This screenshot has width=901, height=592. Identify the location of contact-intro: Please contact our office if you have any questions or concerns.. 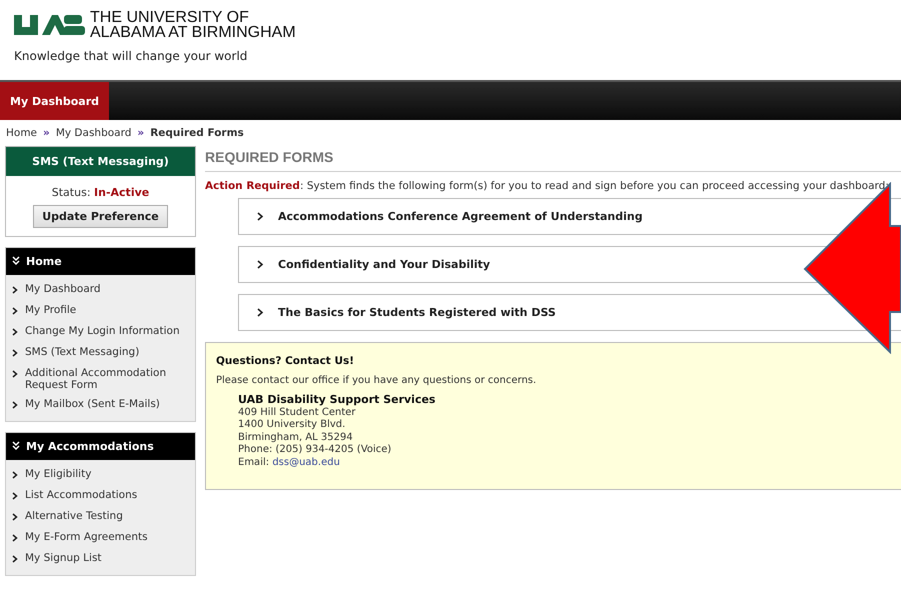
(377, 380).